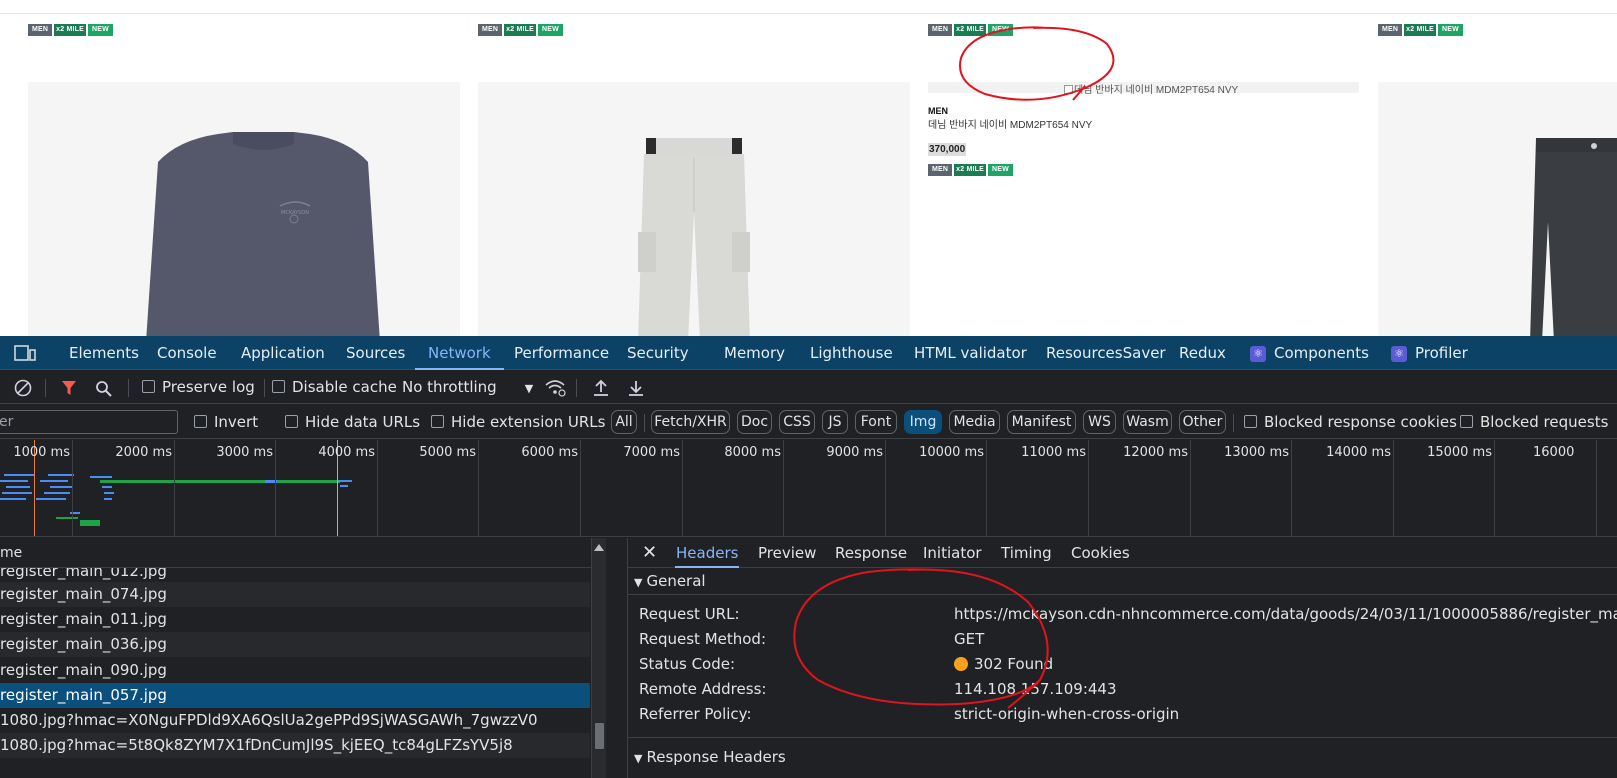 The image size is (1617, 778). What do you see at coordinates (555, 388) in the screenshot?
I see `network-conditions-icon` at bounding box center [555, 388].